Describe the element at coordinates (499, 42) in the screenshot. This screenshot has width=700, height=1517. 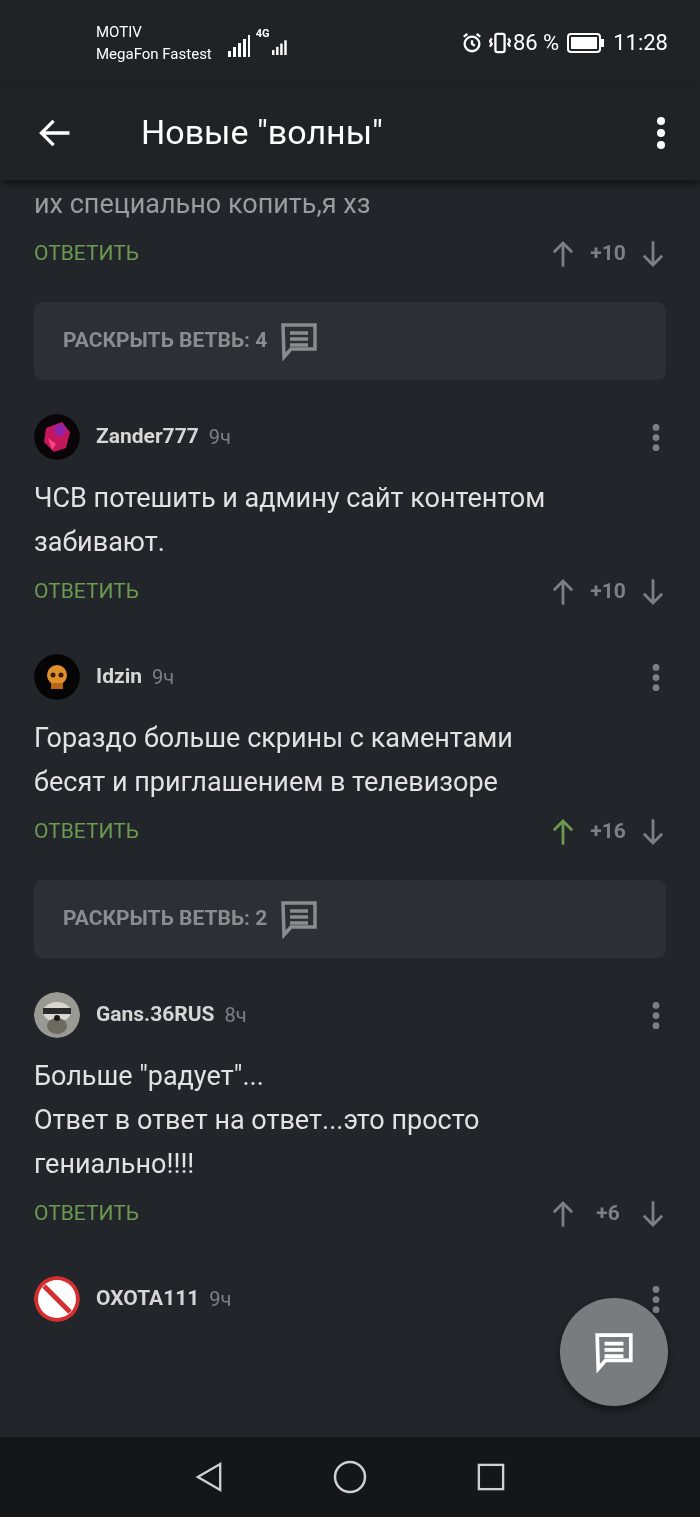
I see `vibrate-icon` at that location.